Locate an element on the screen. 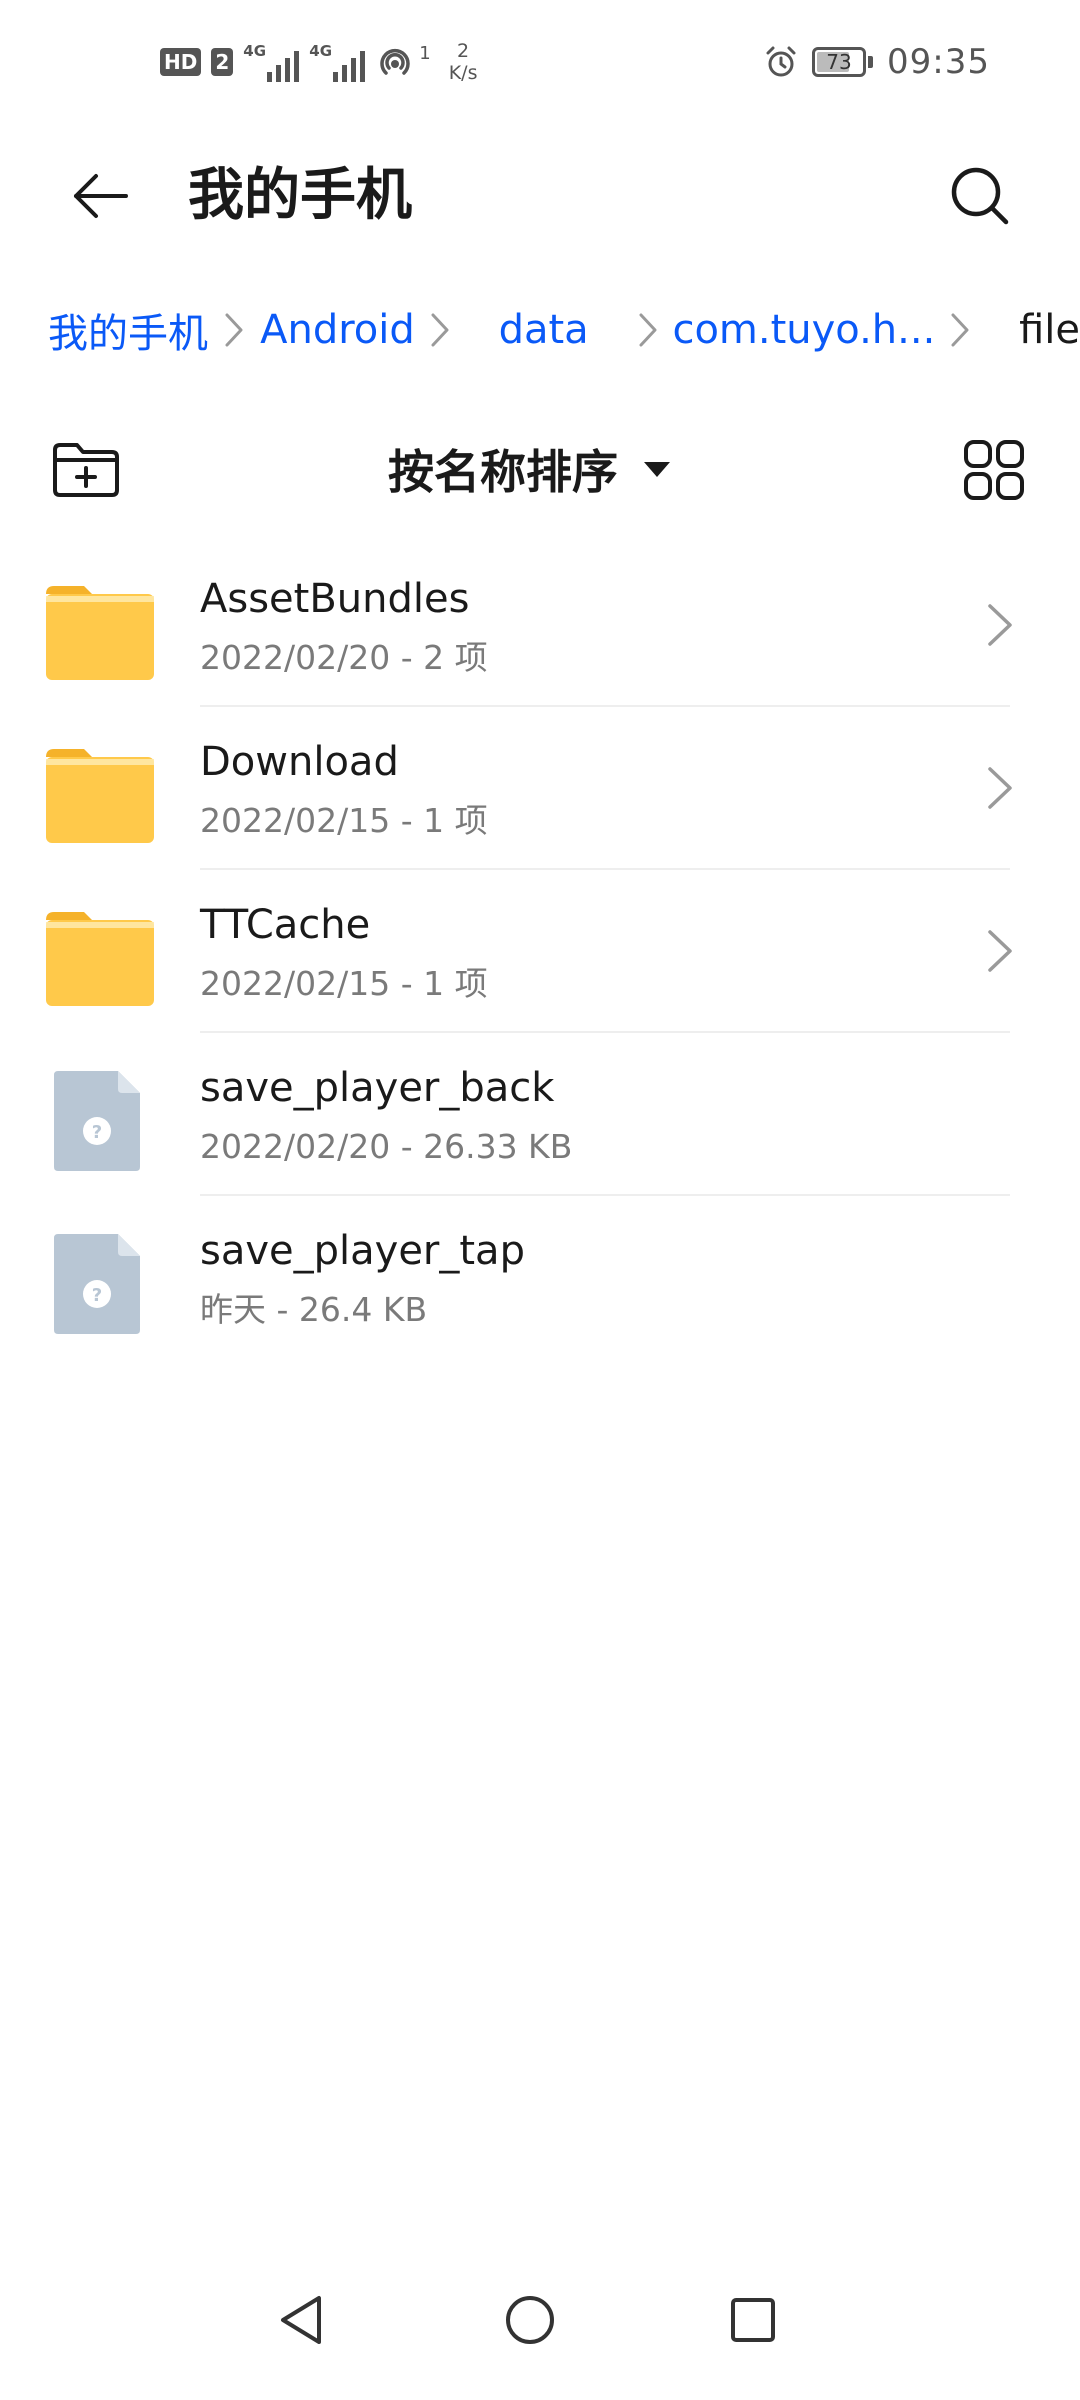 The height and width of the screenshot is (2400, 1080). breadcrumb-item-my-phone: 我的手机 is located at coordinates (128, 330).